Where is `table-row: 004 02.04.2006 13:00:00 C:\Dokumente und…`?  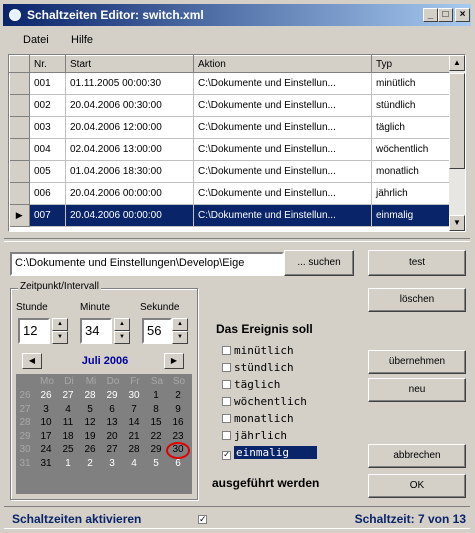
table-row: 004 02.04.2006 13:00:00 C:\Dokumente und… is located at coordinates (229, 149).